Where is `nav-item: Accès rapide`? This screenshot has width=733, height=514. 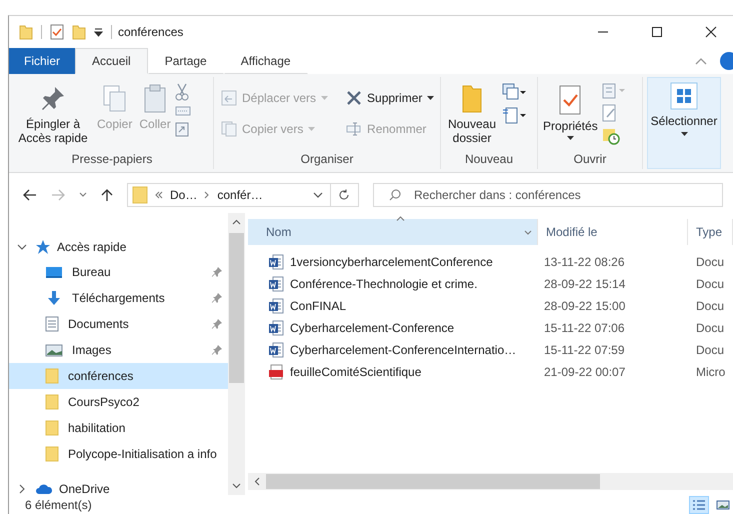 nav-item: Accès rapide is located at coordinates (118, 247).